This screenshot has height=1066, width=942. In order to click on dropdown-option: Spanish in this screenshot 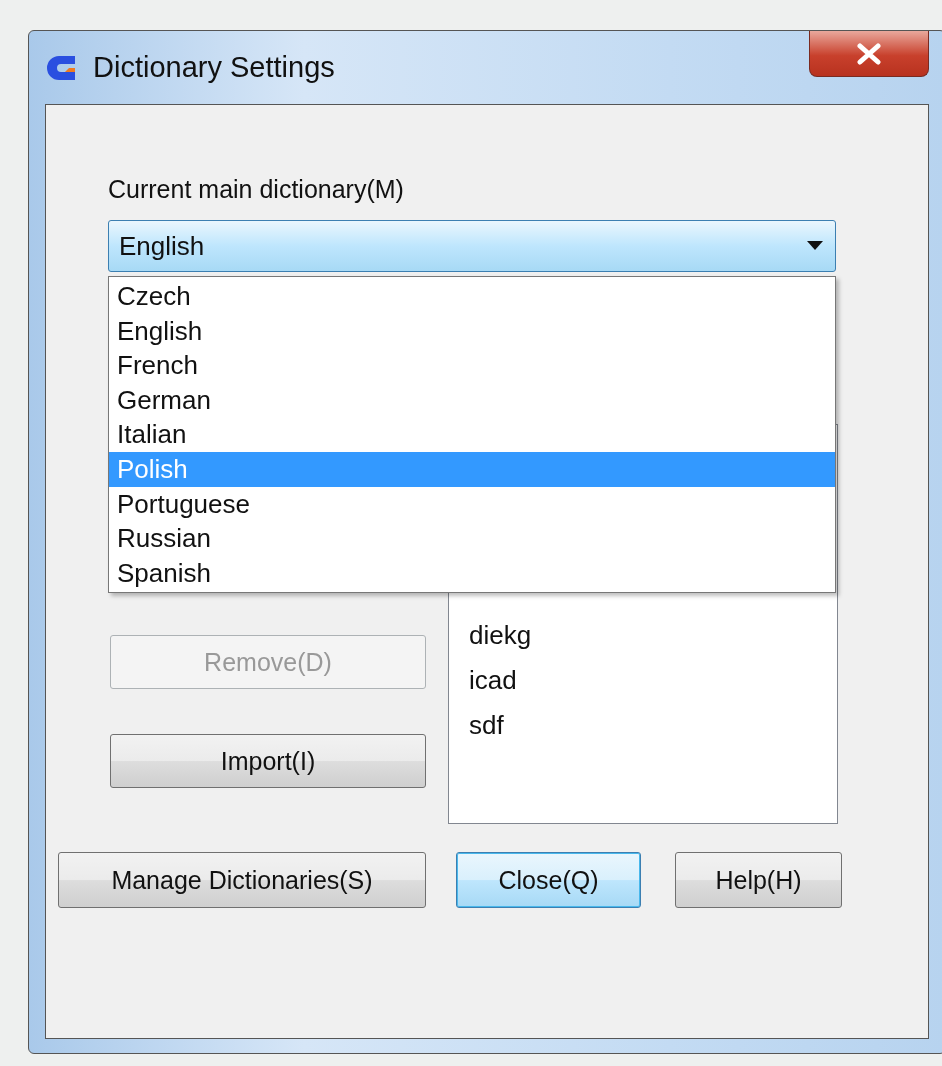, I will do `click(472, 573)`.